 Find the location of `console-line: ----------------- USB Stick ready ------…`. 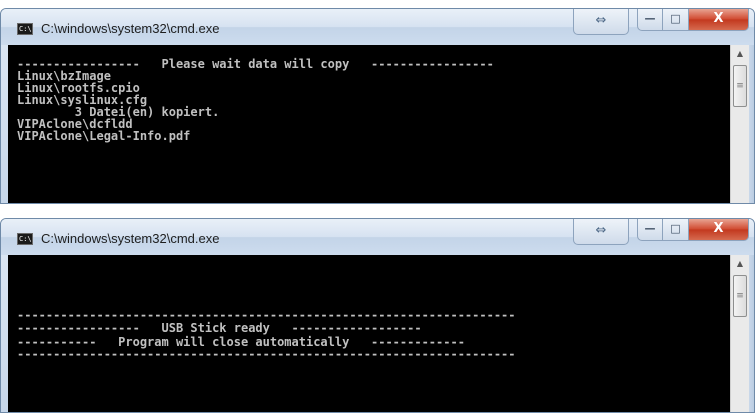

console-line: ----------------- USB Stick ready ------… is located at coordinates (219, 328).